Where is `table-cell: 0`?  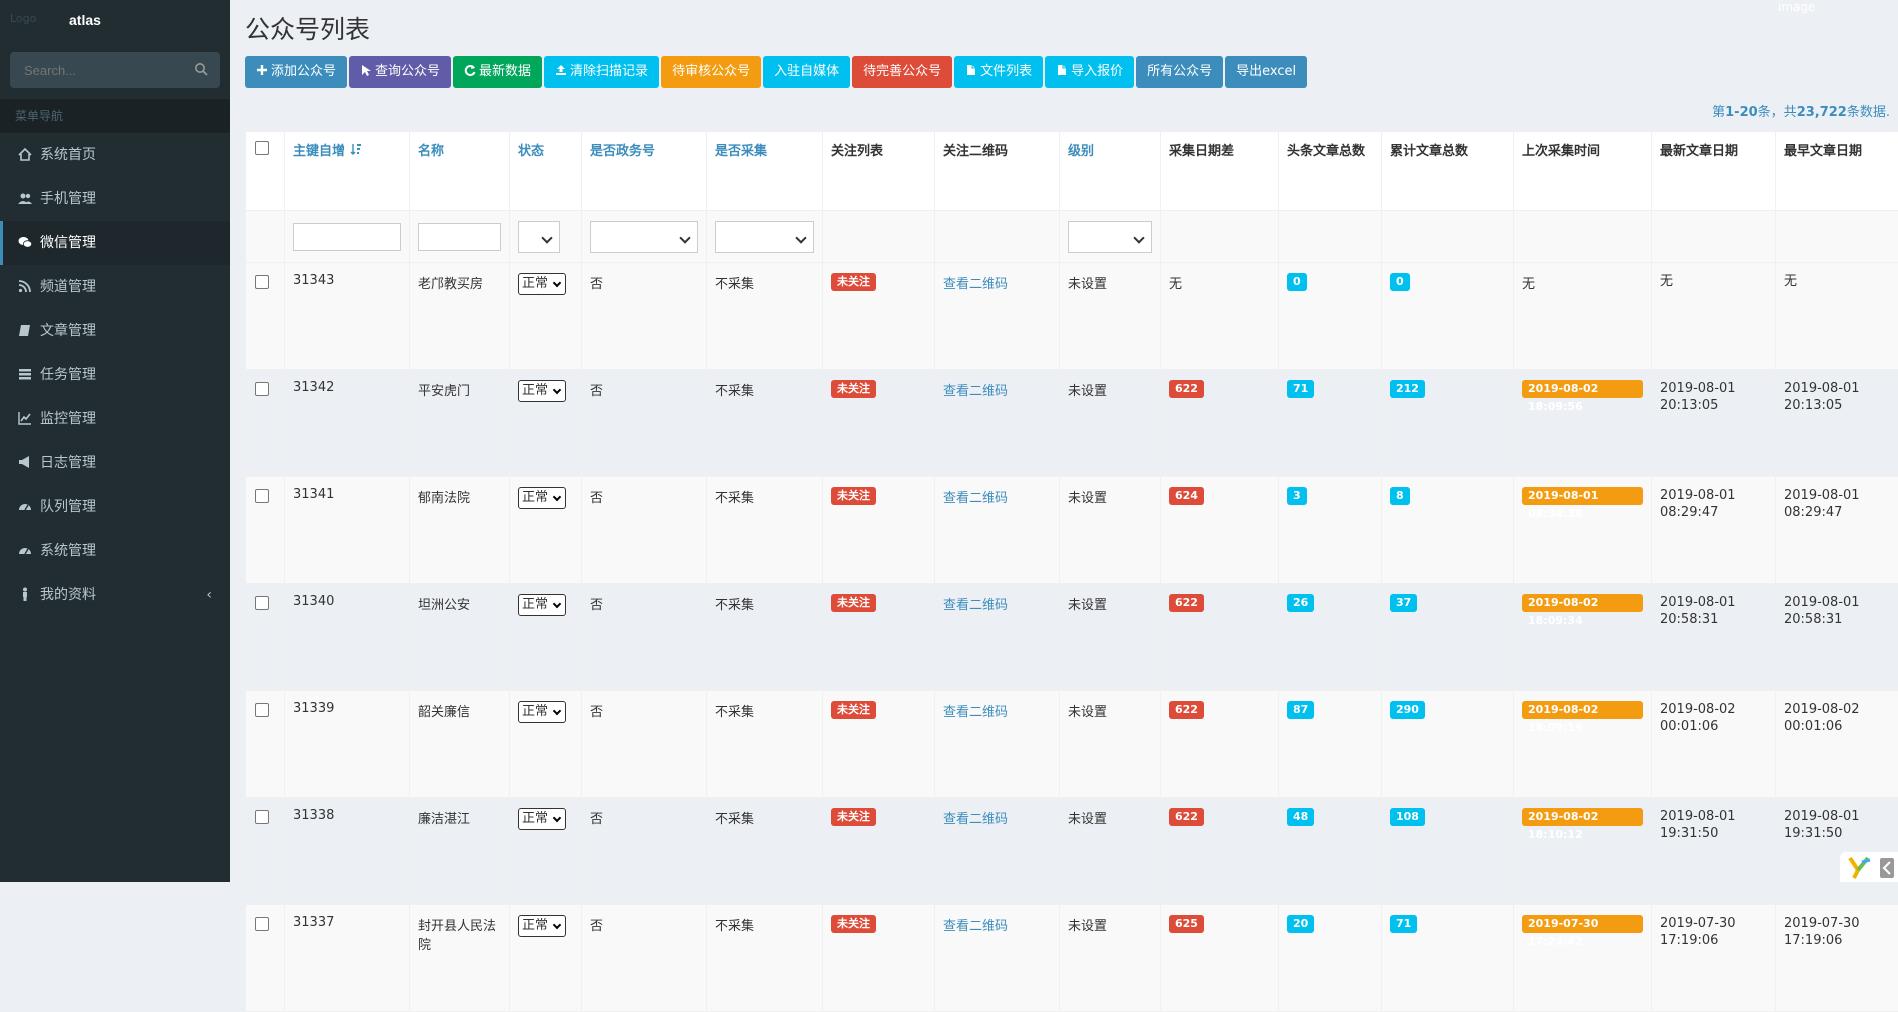 table-cell: 0 is located at coordinates (1330, 316).